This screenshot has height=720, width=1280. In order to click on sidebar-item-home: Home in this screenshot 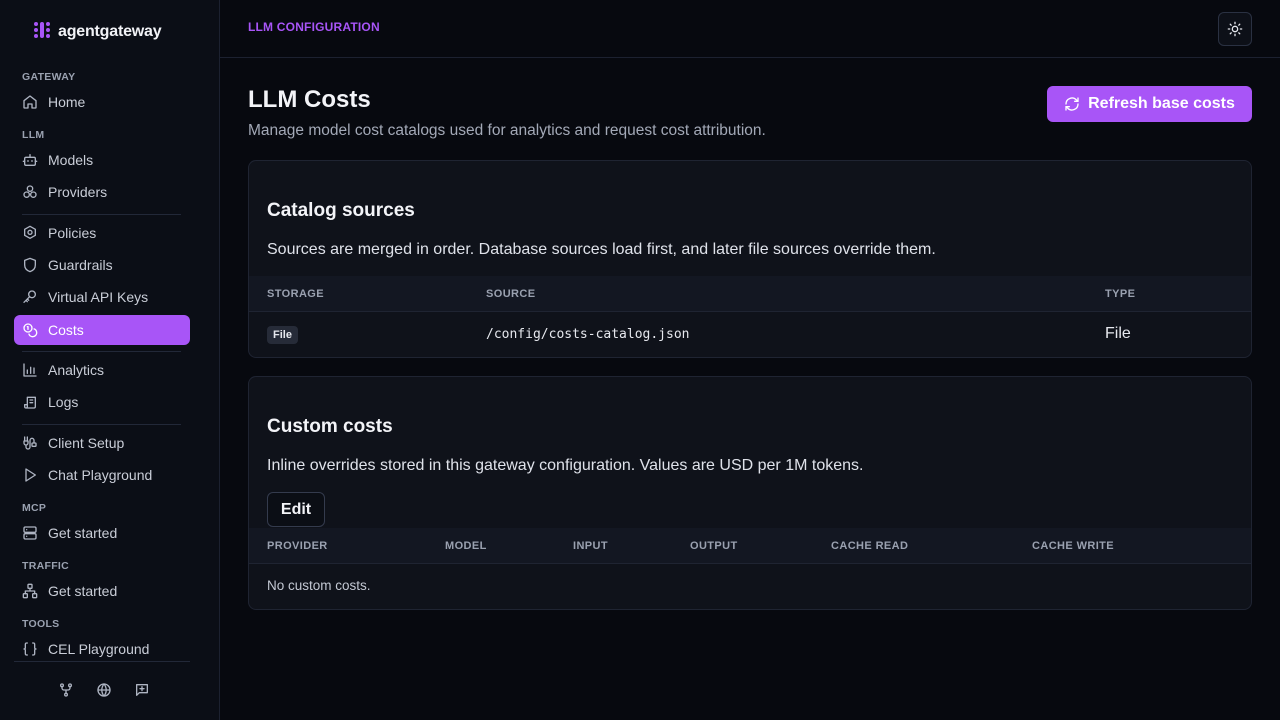, I will do `click(102, 102)`.